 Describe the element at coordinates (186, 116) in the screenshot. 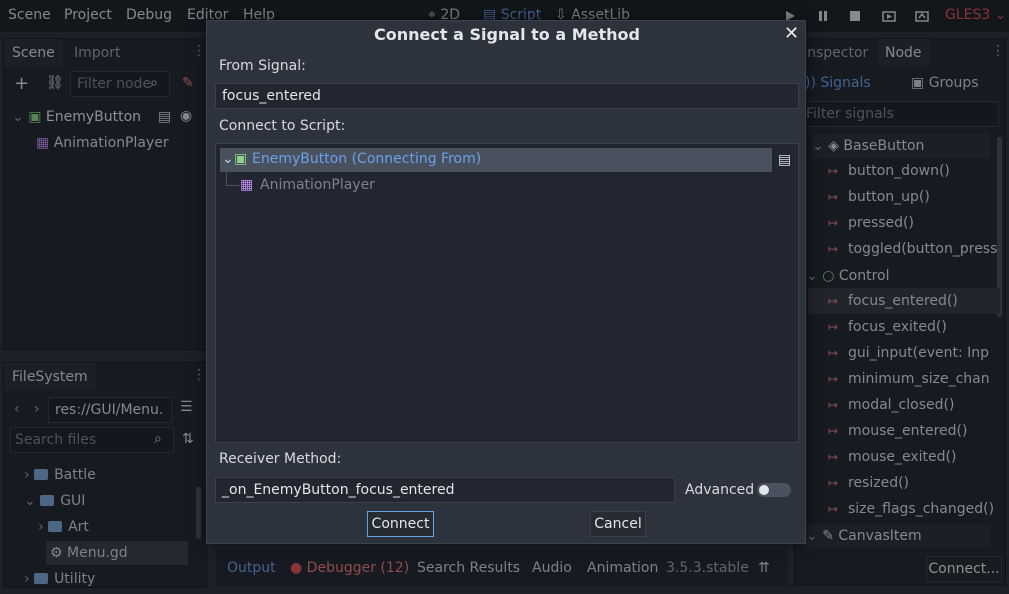

I see `visibility-icon: ◉` at that location.